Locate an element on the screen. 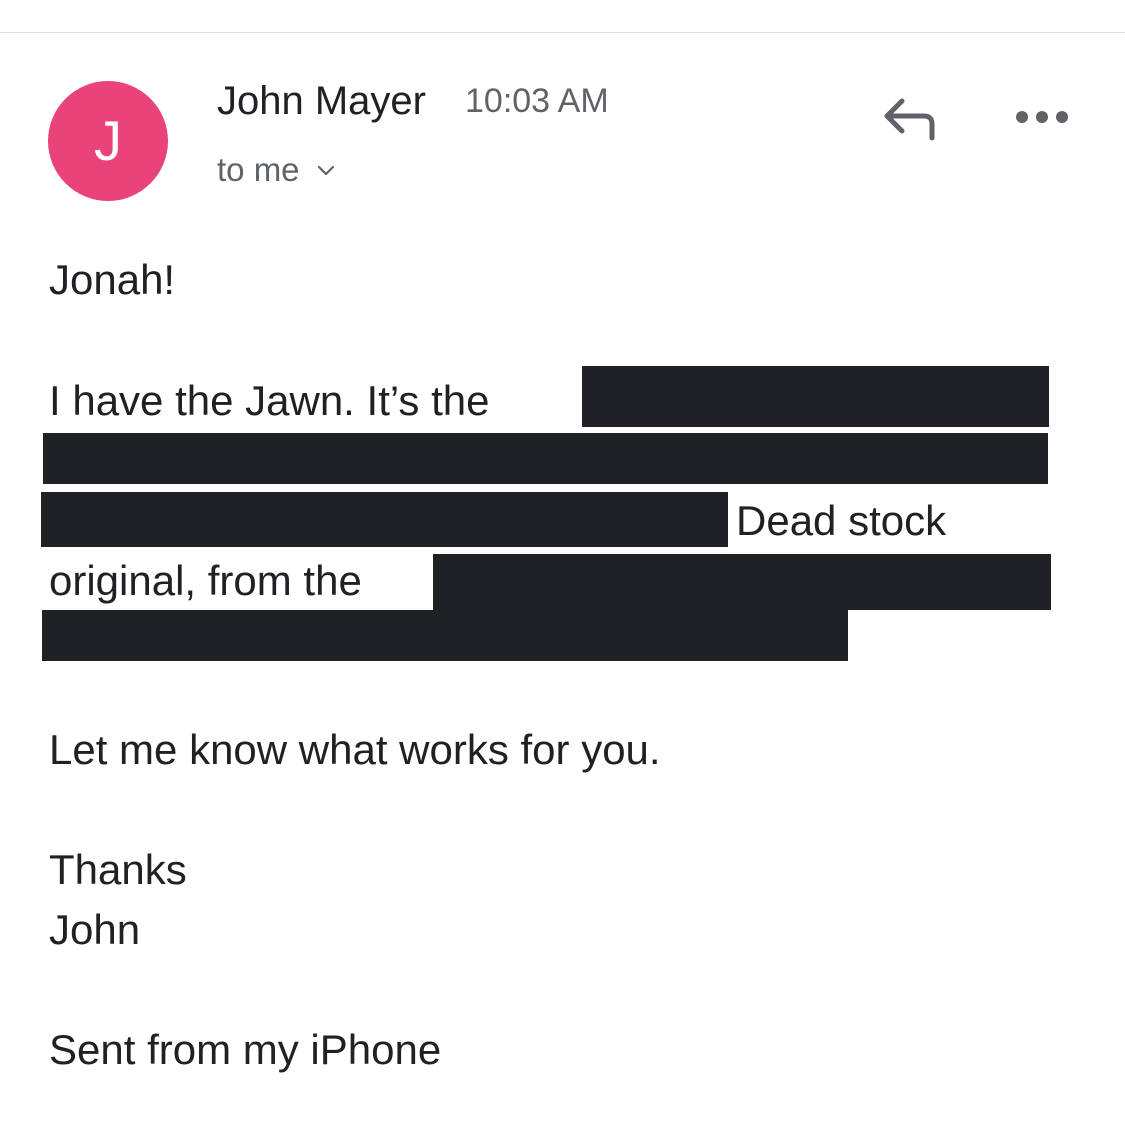 This screenshot has width=1125, height=1122. reply-icon is located at coordinates (909, 119).